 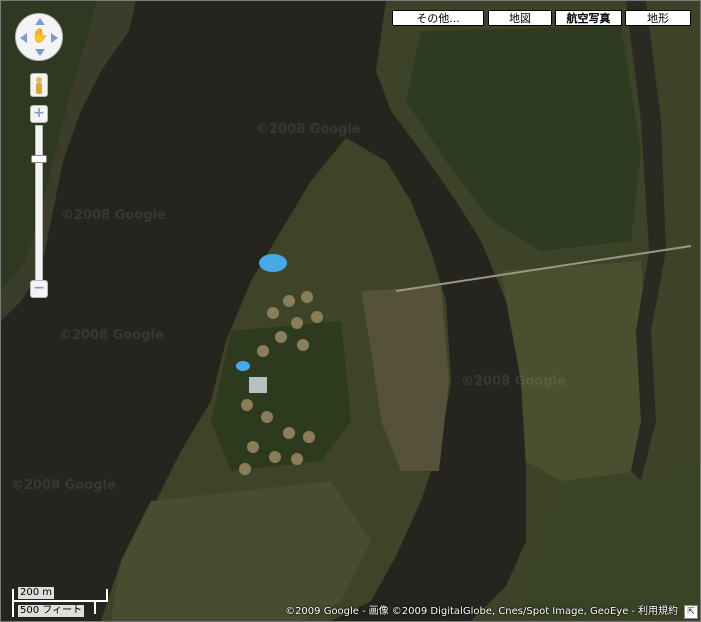 What do you see at coordinates (40, 52) in the screenshot?
I see `pan-down-icon` at bounding box center [40, 52].